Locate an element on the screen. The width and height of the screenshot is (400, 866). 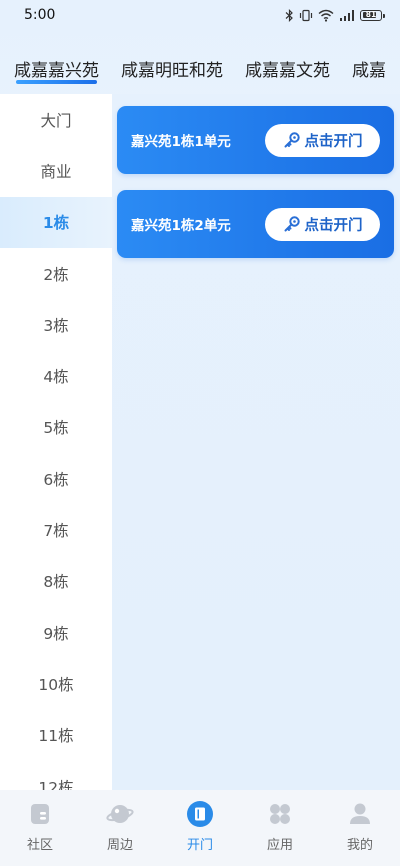
tab-community-3: 咸嘉 is located at coordinates (369, 62).